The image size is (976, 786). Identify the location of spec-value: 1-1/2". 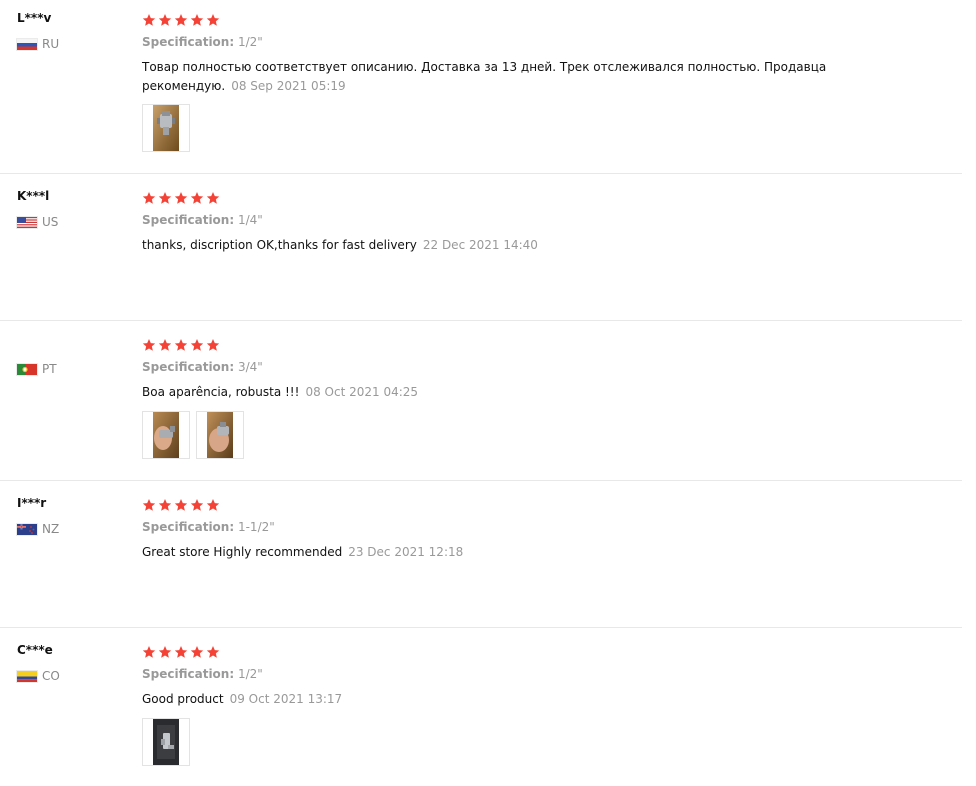
(256, 527).